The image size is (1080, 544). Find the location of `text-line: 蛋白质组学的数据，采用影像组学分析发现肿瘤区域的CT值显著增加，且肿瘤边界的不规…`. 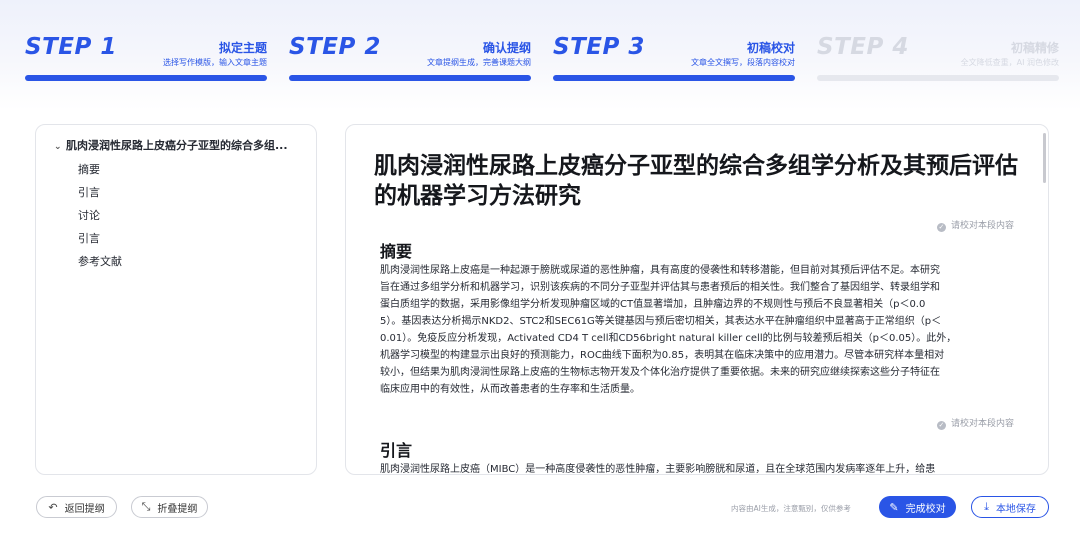

text-line: 蛋白质组学的数据，采用影像组学分析发现肿瘤区域的CT值显著增加，且肿瘤边界的不规… is located at coordinates (653, 304).